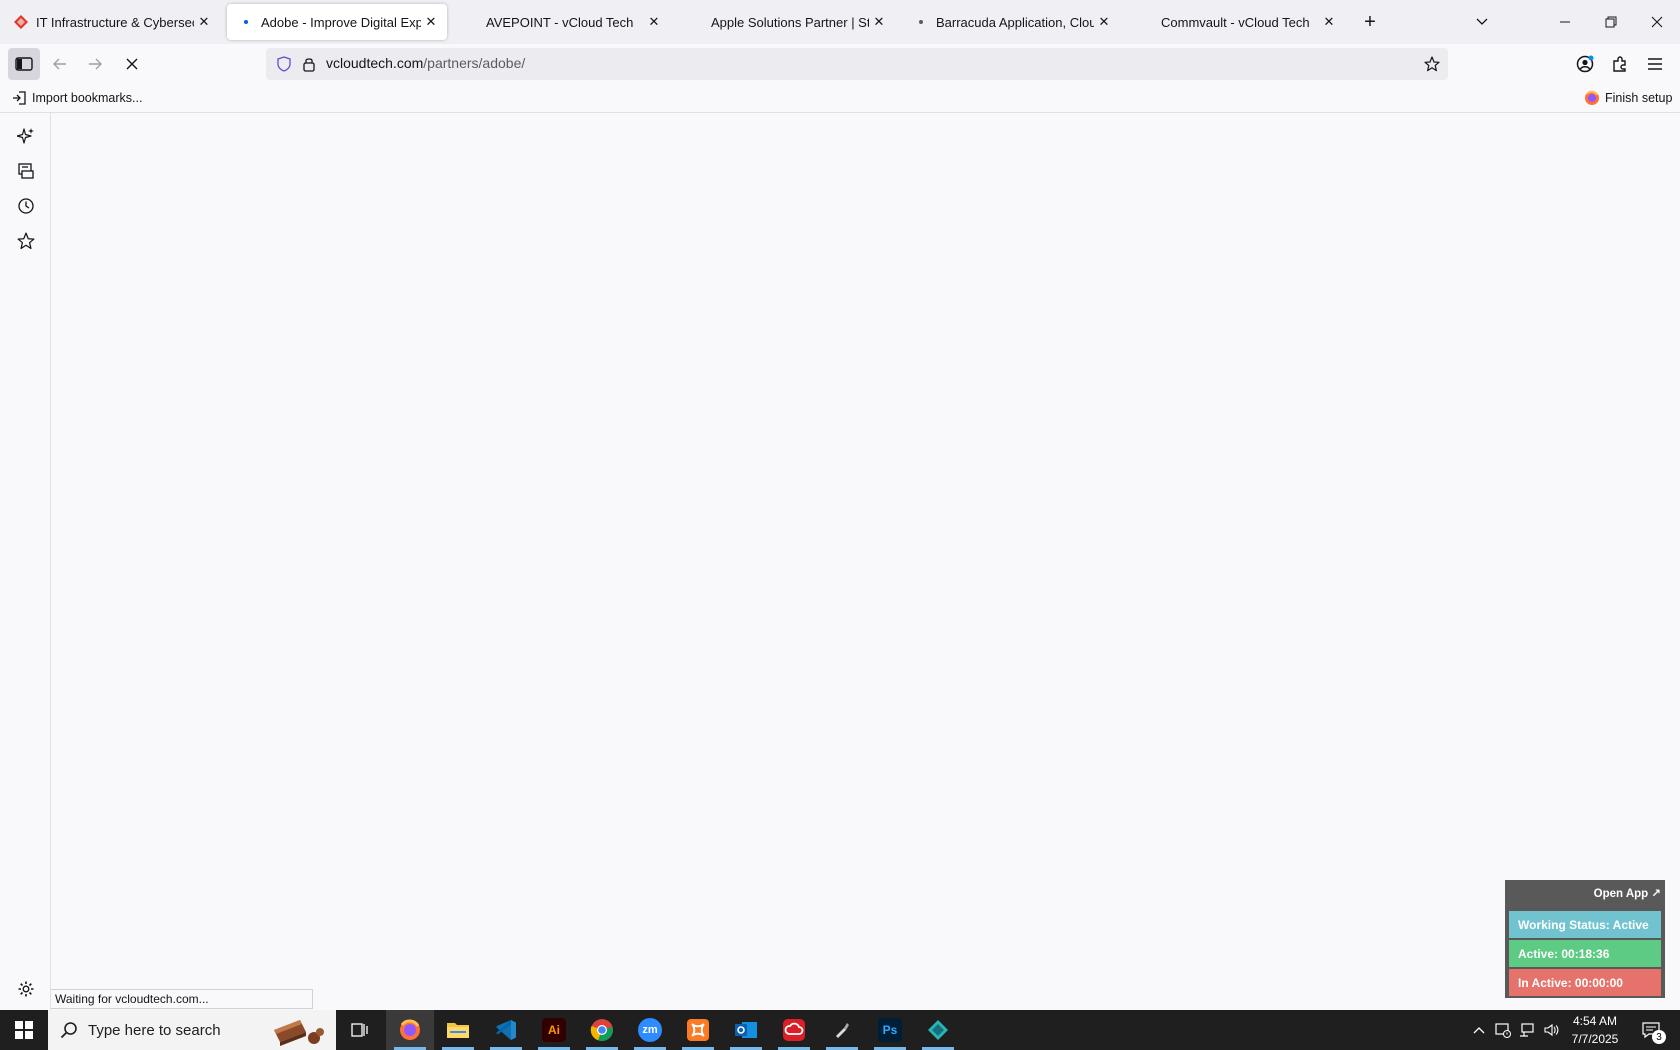  What do you see at coordinates (1015, 22) in the screenshot?
I see `tab-title: Barracuda Application, Cloud Security` at bounding box center [1015, 22].